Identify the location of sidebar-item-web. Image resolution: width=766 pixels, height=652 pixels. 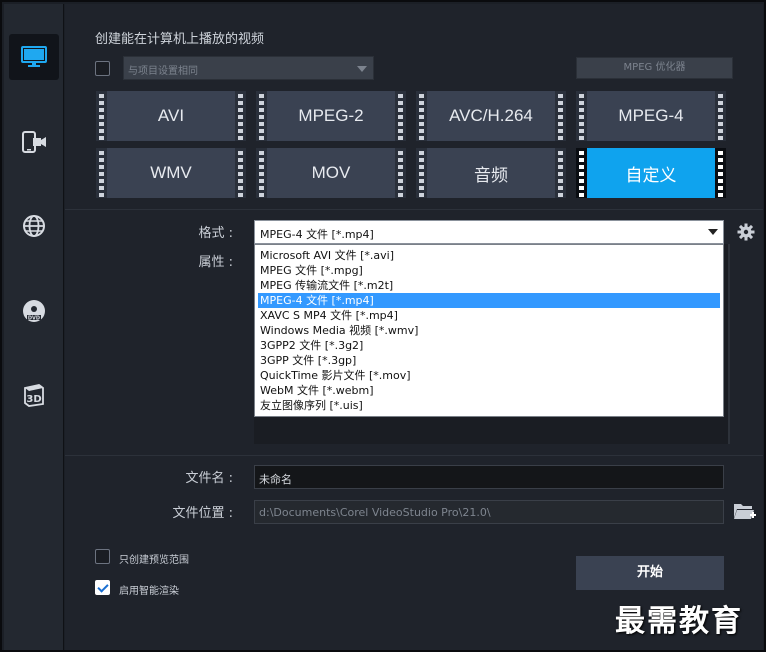
(34, 226).